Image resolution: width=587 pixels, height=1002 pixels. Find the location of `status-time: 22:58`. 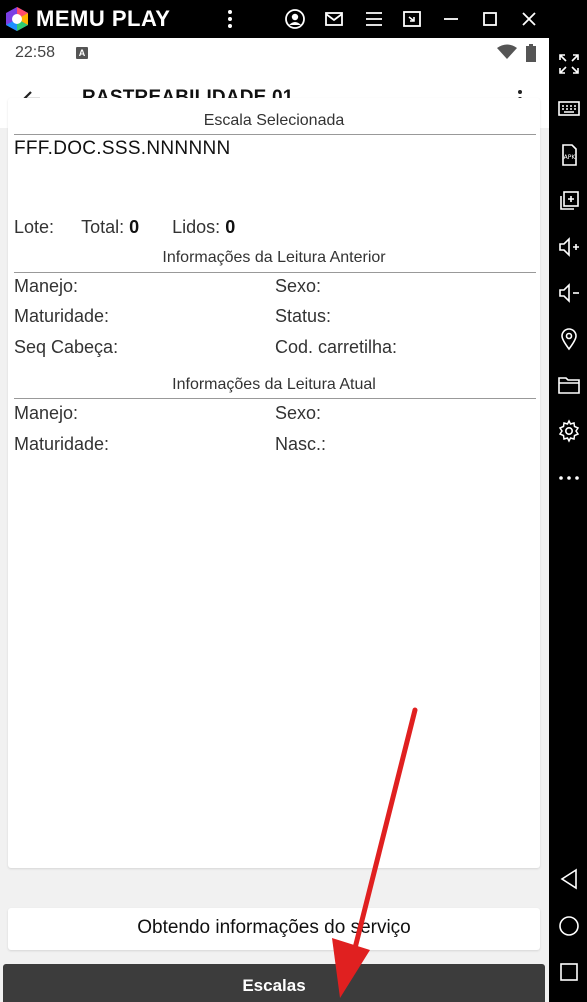

status-time: 22:58 is located at coordinates (35, 52).